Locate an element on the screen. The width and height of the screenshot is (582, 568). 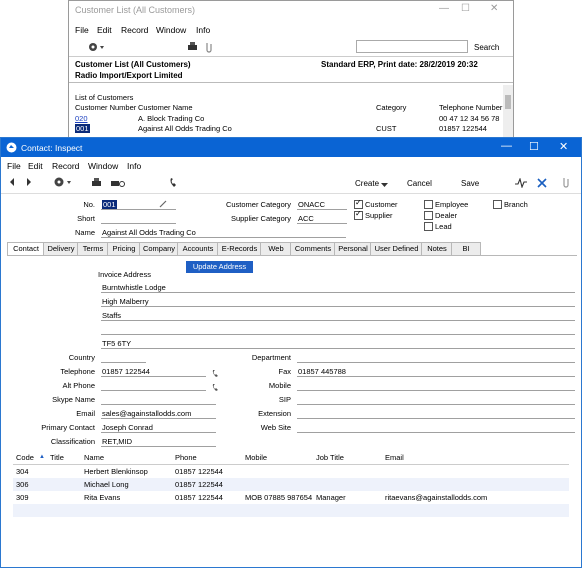
primary-contact-field: Joseph Conrad is located at coordinates (127, 427).